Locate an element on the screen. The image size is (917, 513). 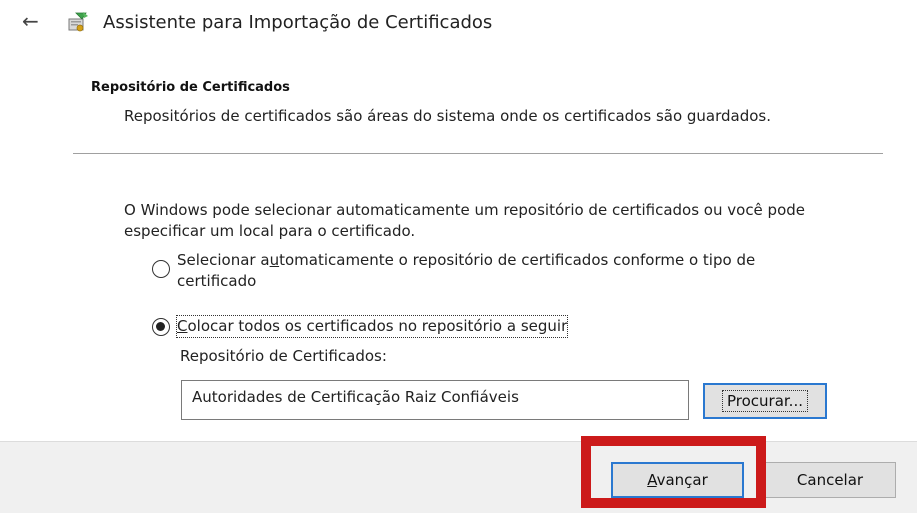
divider is located at coordinates (478, 153).